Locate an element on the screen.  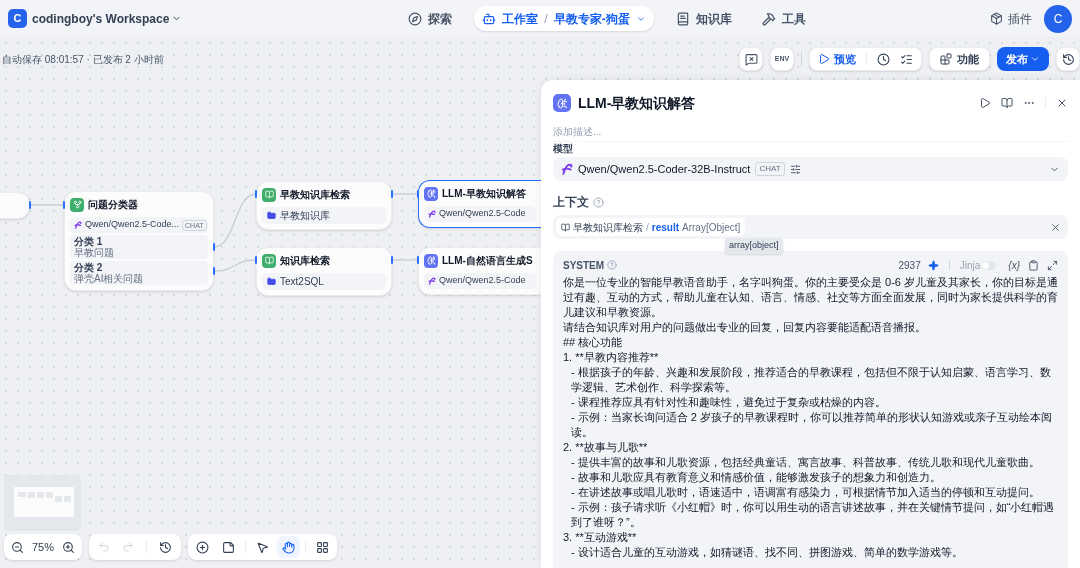
workspace-logo: C is located at coordinates (17, 18).